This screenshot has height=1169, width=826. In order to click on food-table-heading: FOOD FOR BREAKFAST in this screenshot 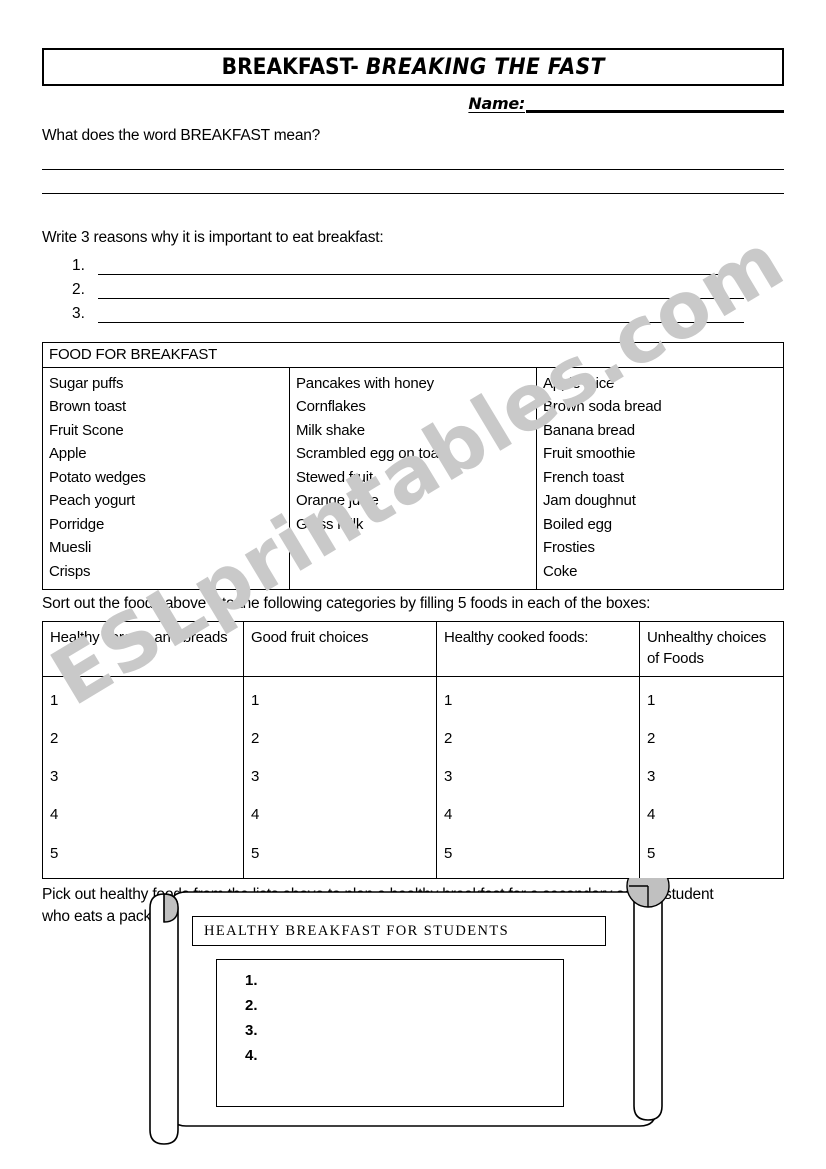, I will do `click(413, 354)`.